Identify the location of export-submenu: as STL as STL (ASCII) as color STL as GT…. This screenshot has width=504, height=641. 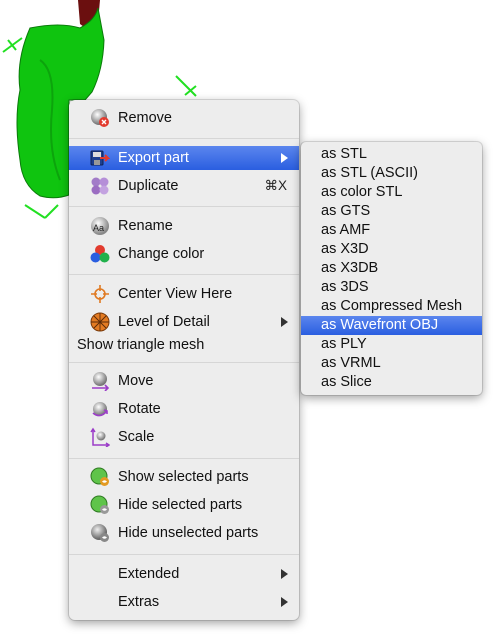
(391, 268).